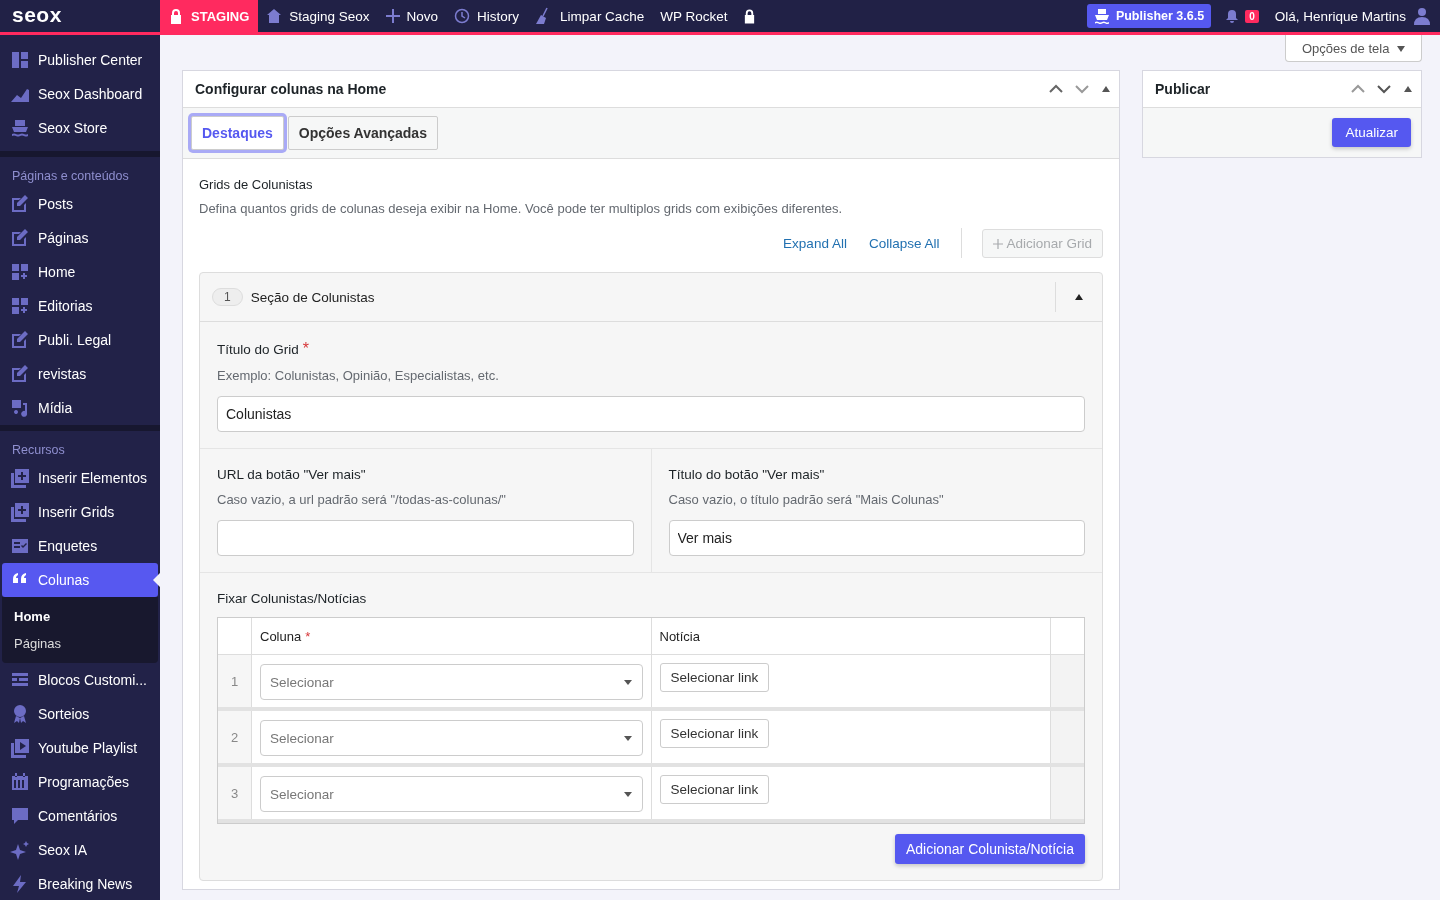  Describe the element at coordinates (806, 499) in the screenshot. I see `field-hint: Caso vazio, o título padrão será "Mais Colunas"` at that location.